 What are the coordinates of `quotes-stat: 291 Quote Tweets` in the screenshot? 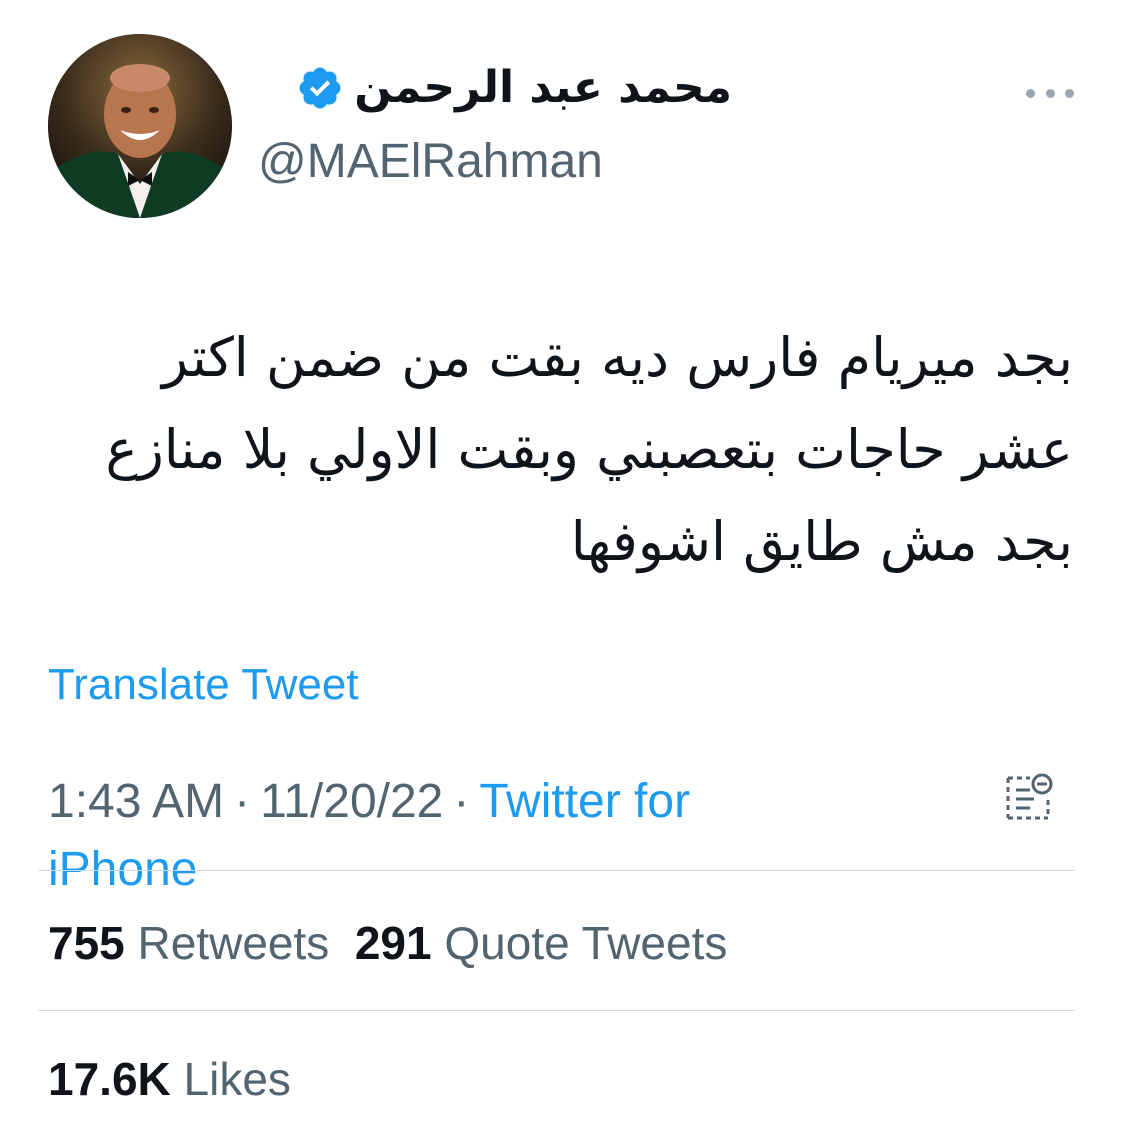 It's located at (541, 943).